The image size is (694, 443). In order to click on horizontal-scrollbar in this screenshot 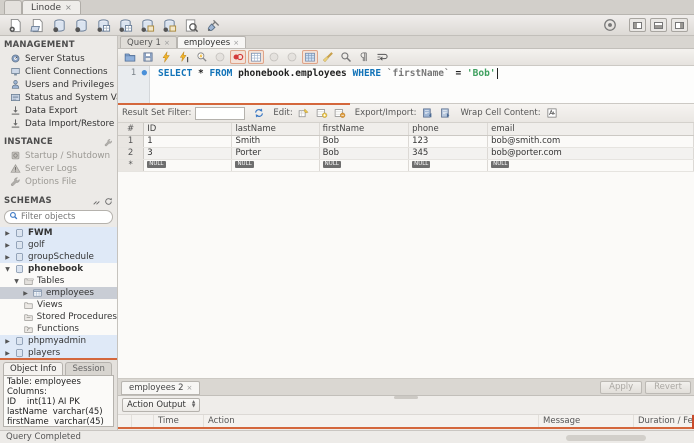, I will do `click(606, 438)`.